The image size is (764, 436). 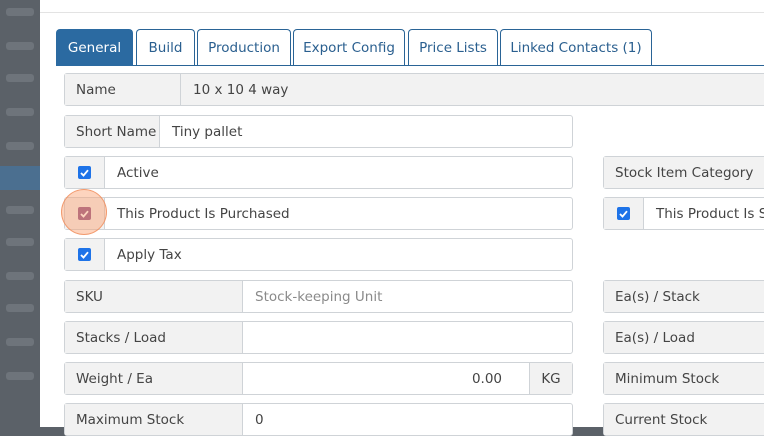 I want to click on stacks-load-input, so click(x=407, y=337).